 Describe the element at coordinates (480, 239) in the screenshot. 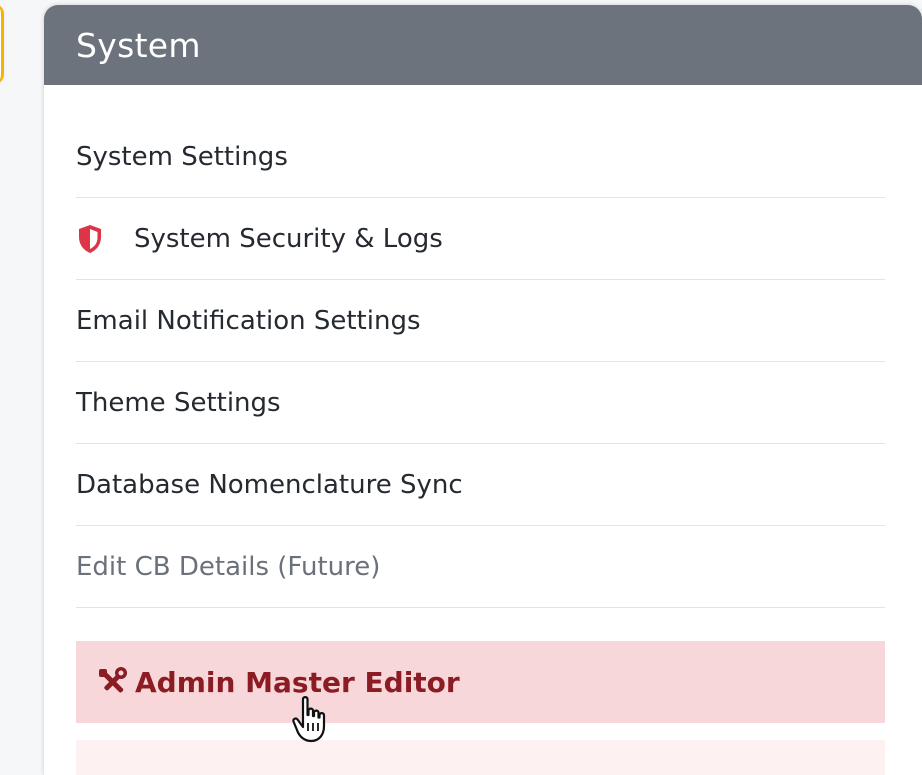

I see `menu-item-system-security-logs: System Security & Logs` at that location.